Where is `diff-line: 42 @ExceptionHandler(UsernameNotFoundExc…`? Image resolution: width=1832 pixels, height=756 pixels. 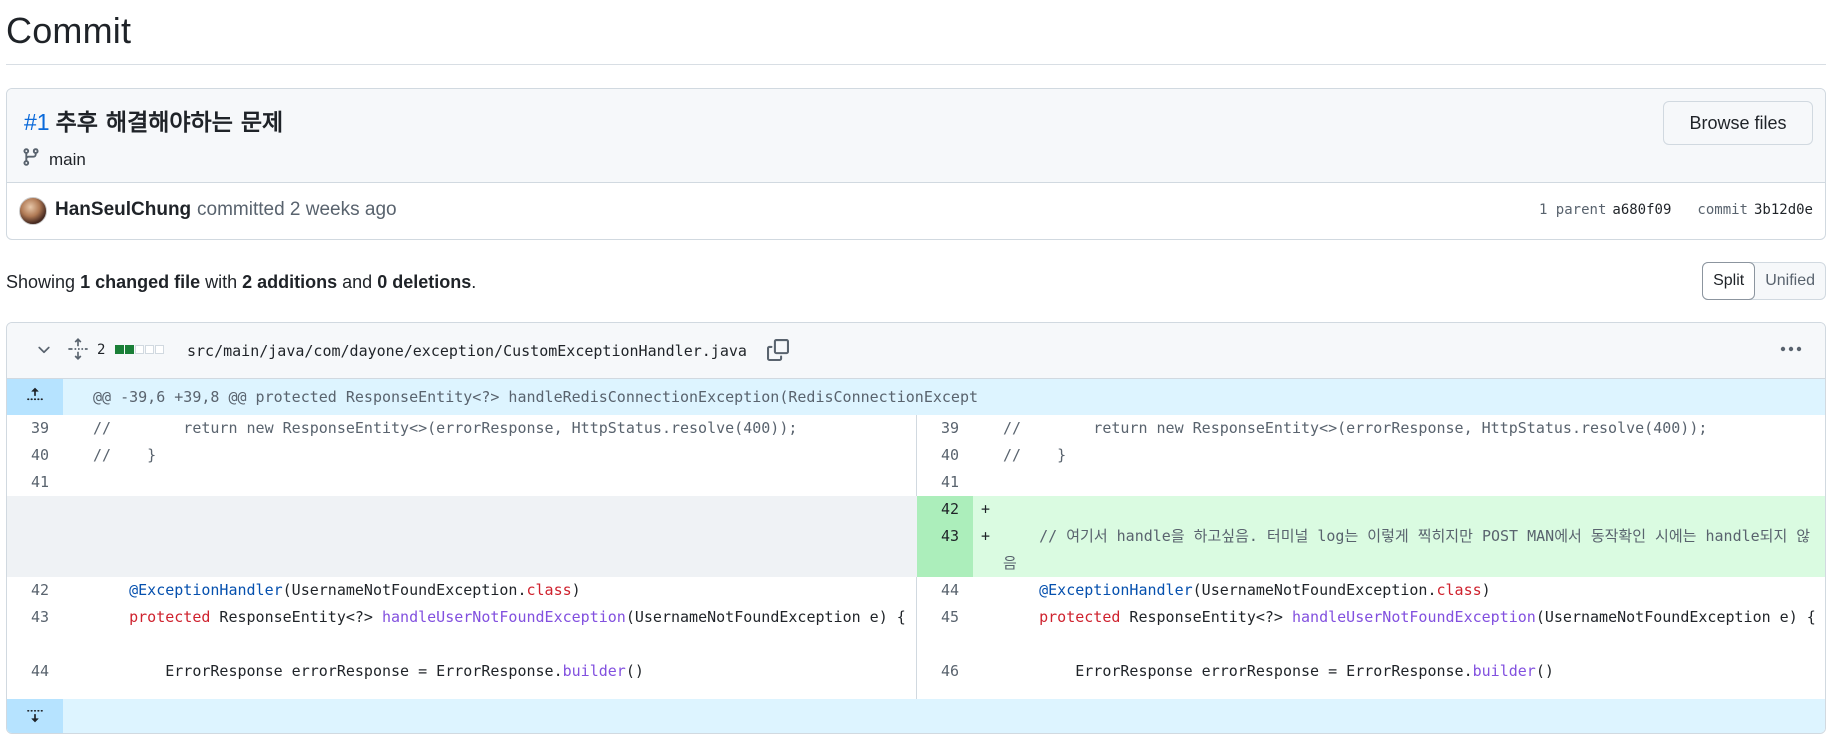
diff-line: 42 @ExceptionHandler(UsernameNotFoundExc… is located at coordinates (462, 590).